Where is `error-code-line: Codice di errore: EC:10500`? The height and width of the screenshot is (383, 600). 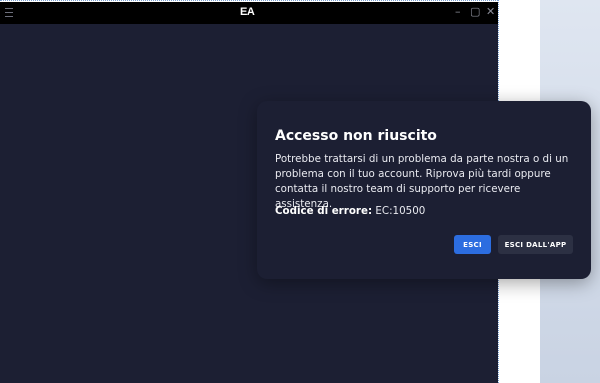
error-code-line: Codice di errore: EC:10500 is located at coordinates (350, 211).